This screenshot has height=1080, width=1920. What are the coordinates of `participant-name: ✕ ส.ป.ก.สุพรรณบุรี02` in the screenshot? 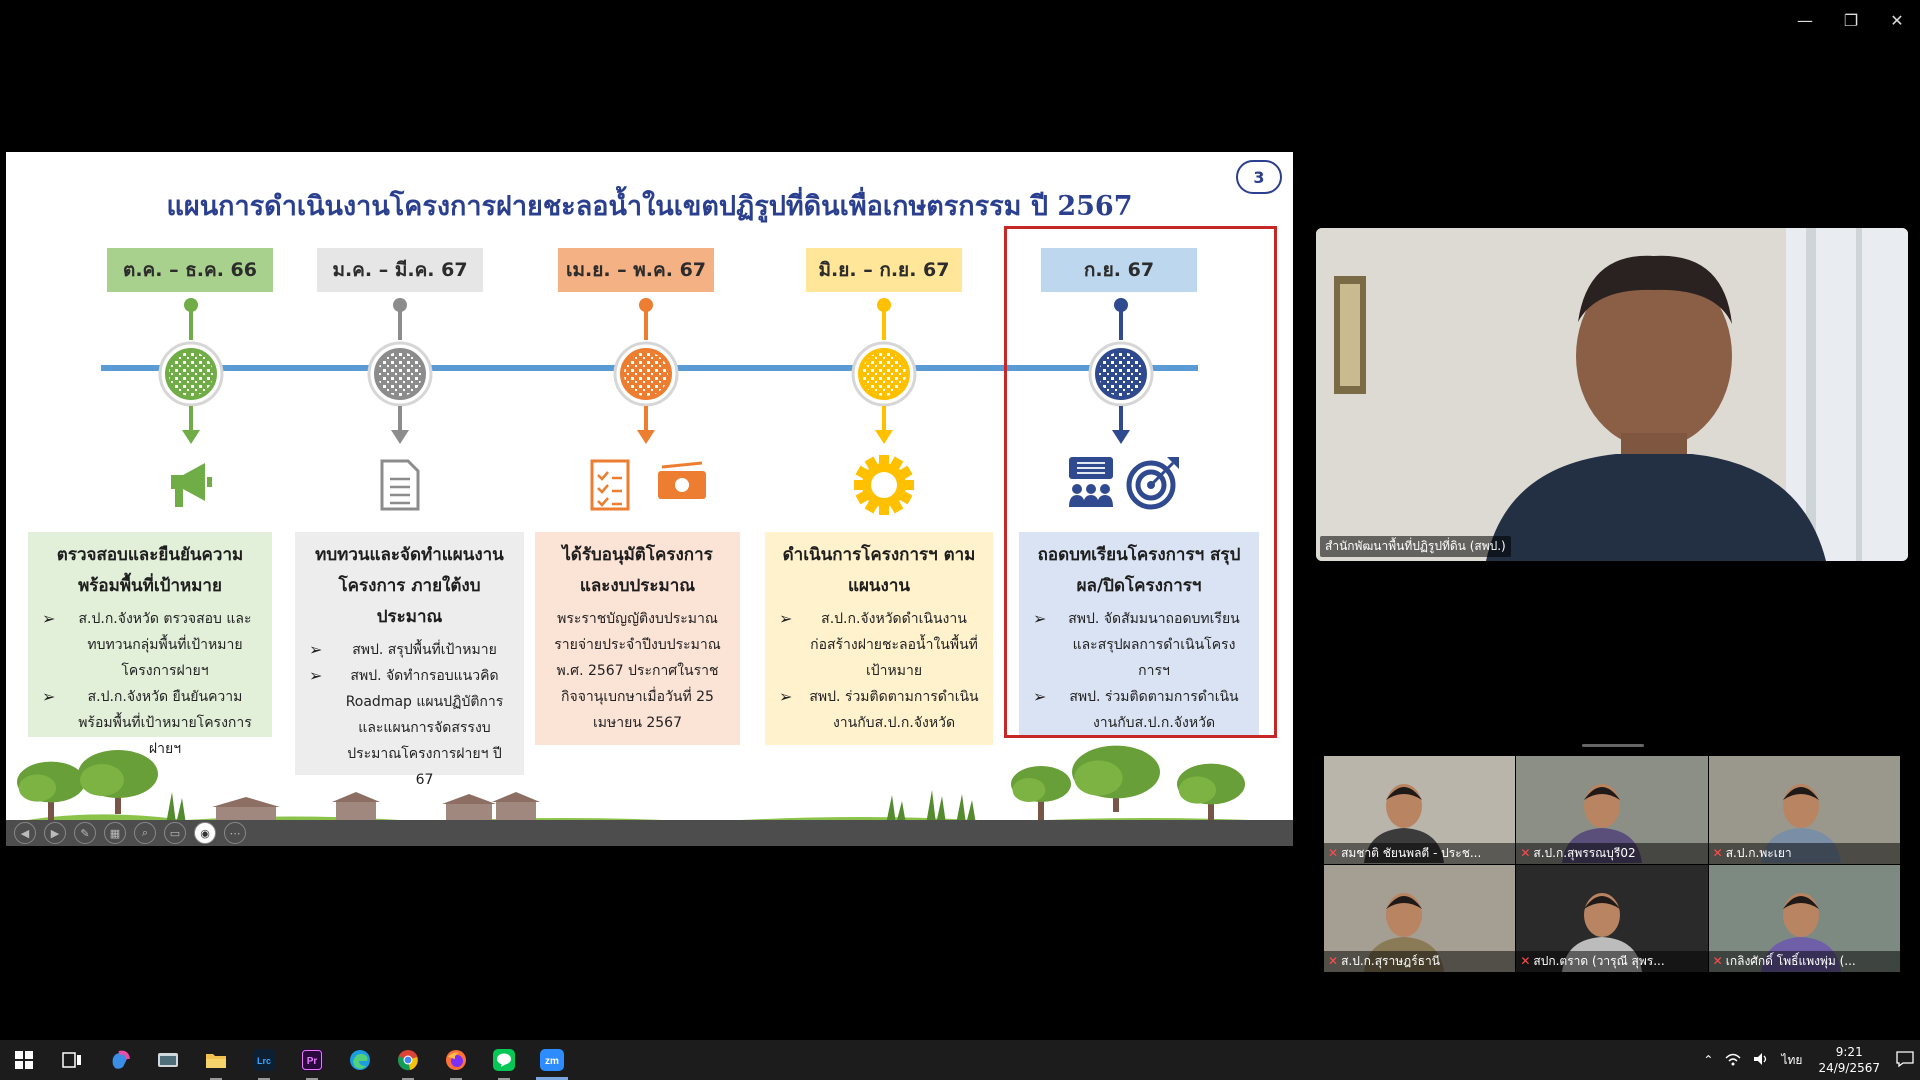 It's located at (1612, 853).